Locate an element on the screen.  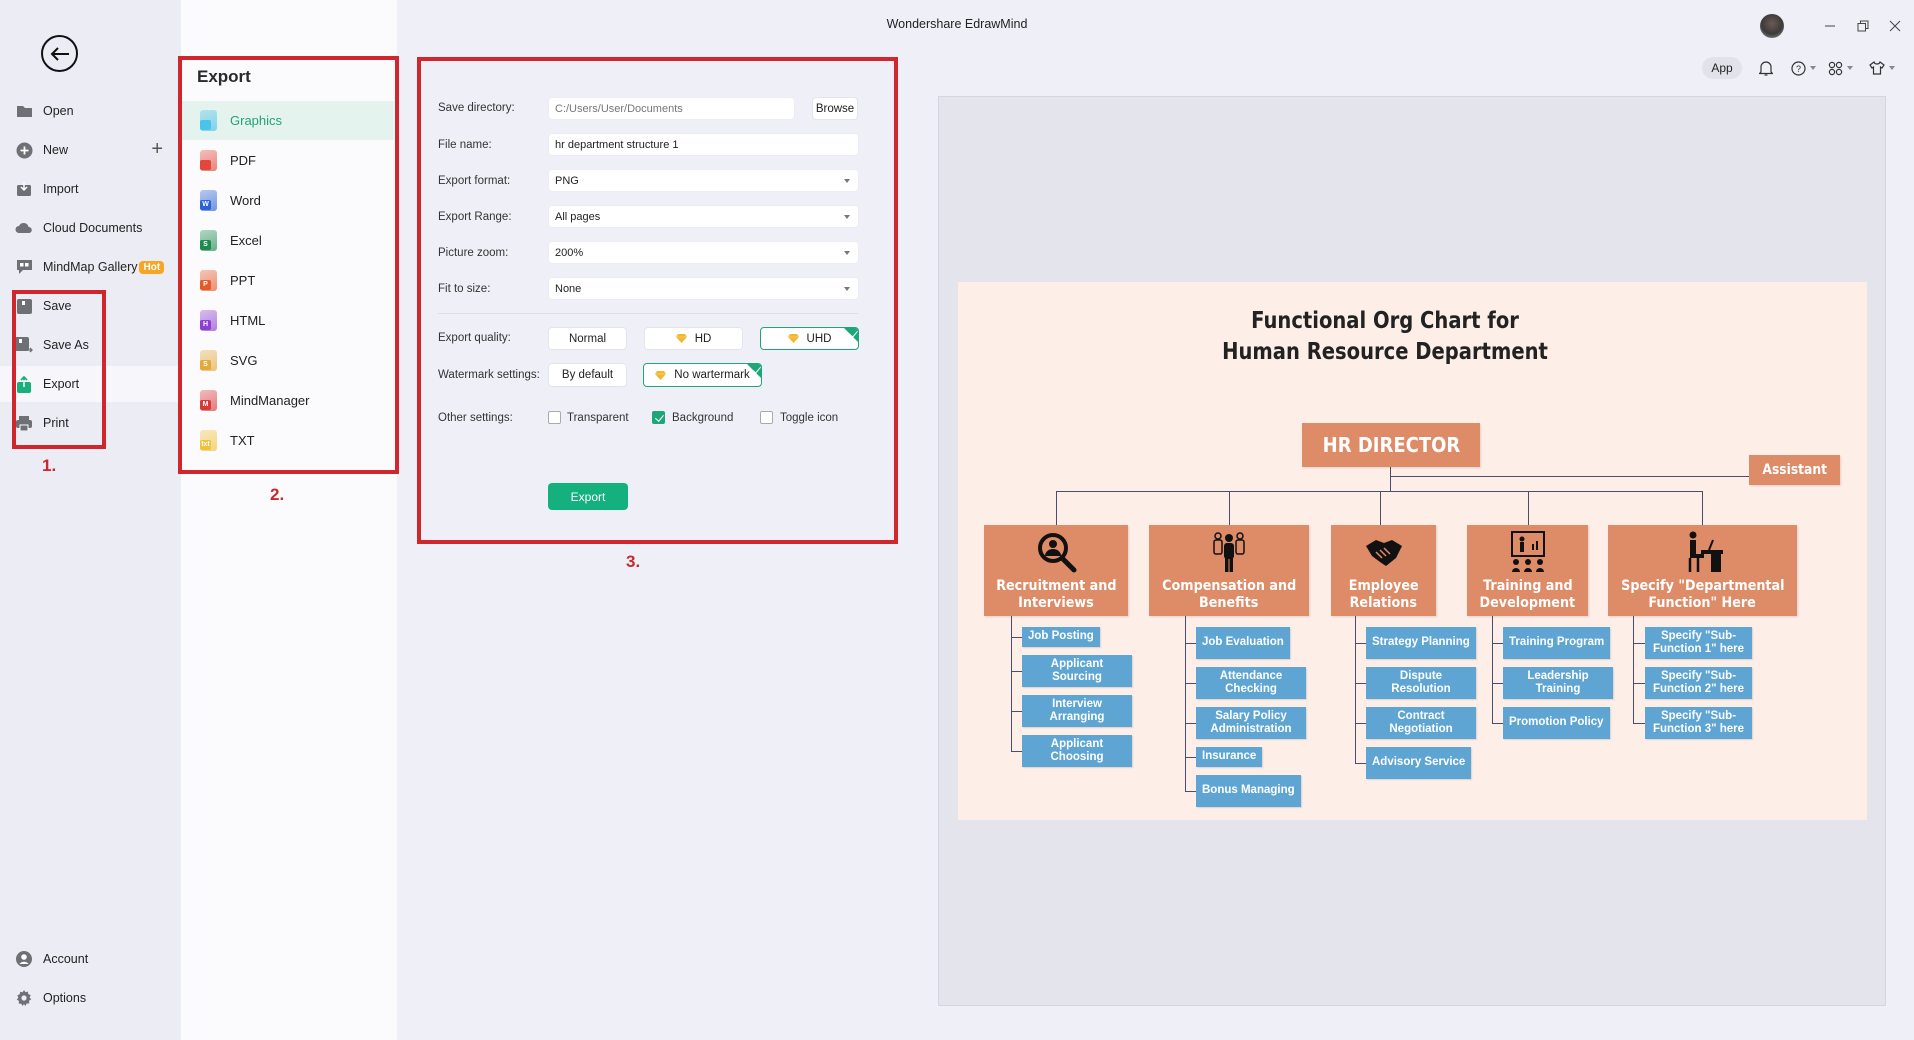
department-label-line1: Training and is located at coordinates (1527, 585).